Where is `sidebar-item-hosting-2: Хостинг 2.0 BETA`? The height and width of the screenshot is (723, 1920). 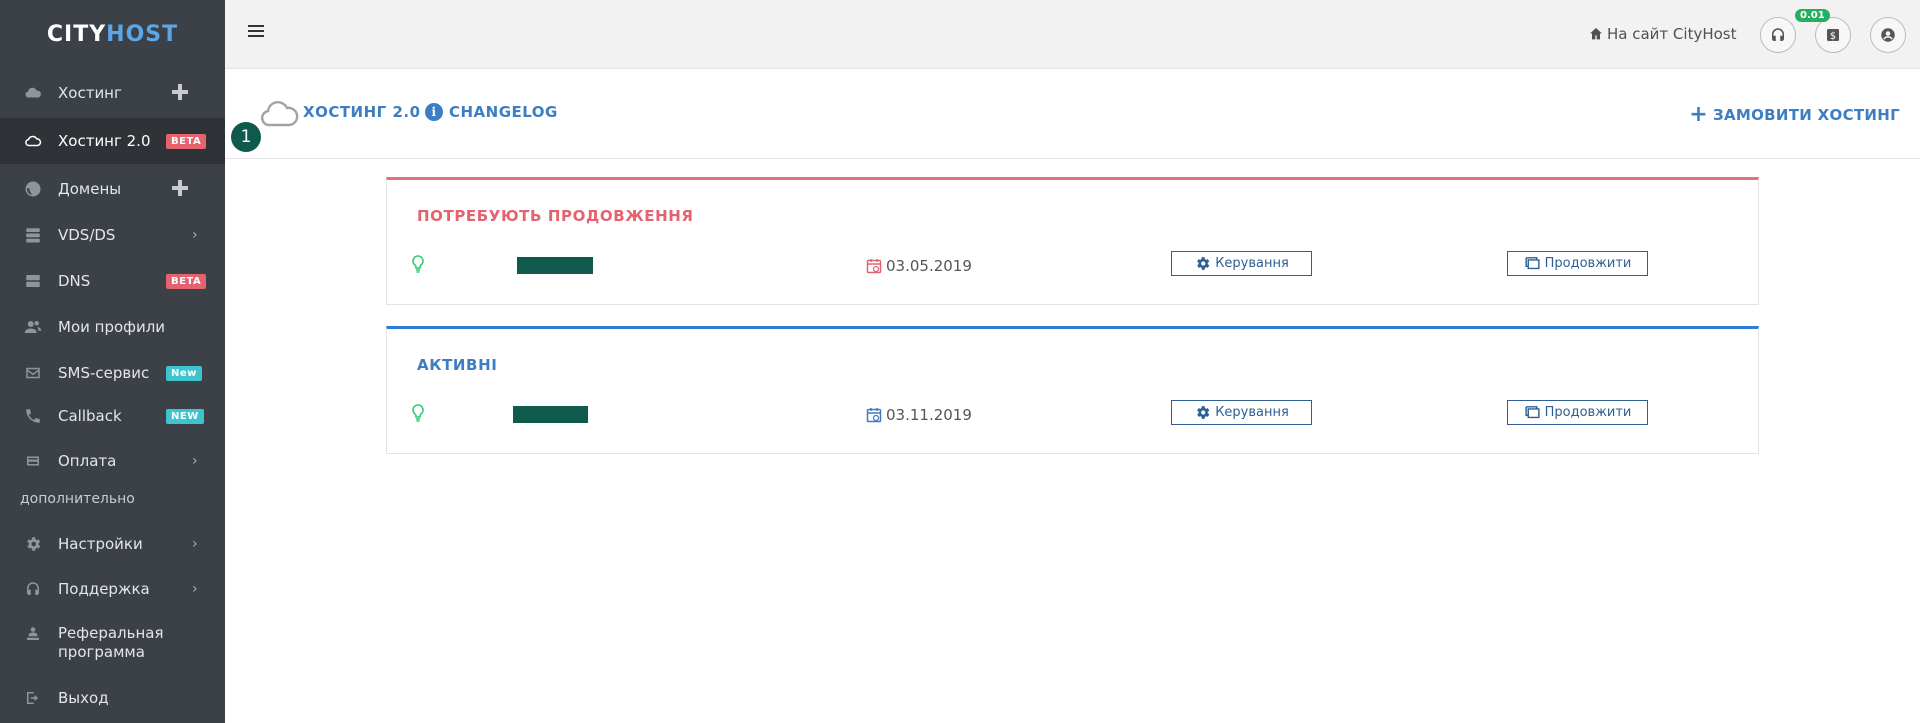
sidebar-item-hosting-2: Хостинг 2.0 BETA is located at coordinates (112, 141).